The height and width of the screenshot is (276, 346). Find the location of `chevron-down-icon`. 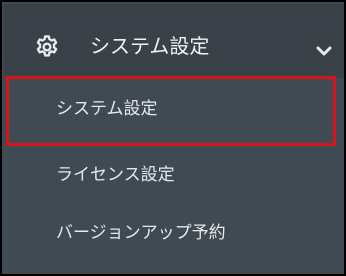

chevron-down-icon is located at coordinates (324, 49).